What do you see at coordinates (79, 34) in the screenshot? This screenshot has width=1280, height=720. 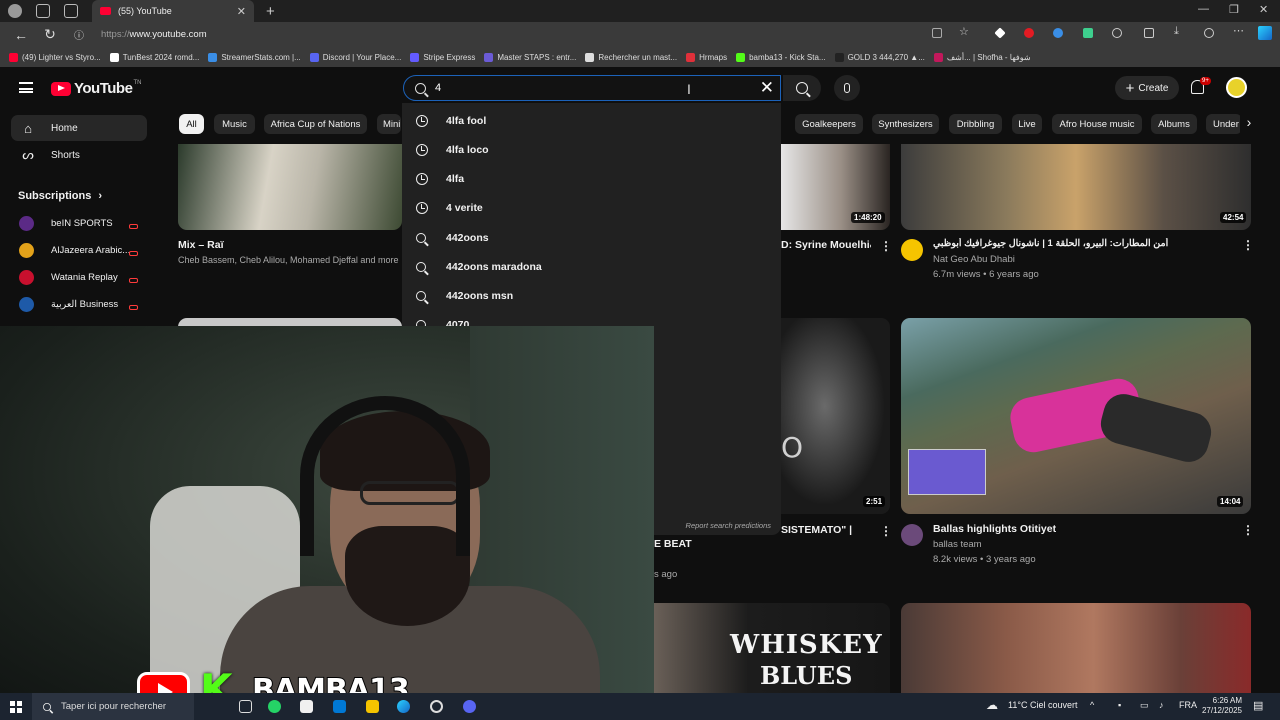 I see `site-info-icon: ⓘ` at bounding box center [79, 34].